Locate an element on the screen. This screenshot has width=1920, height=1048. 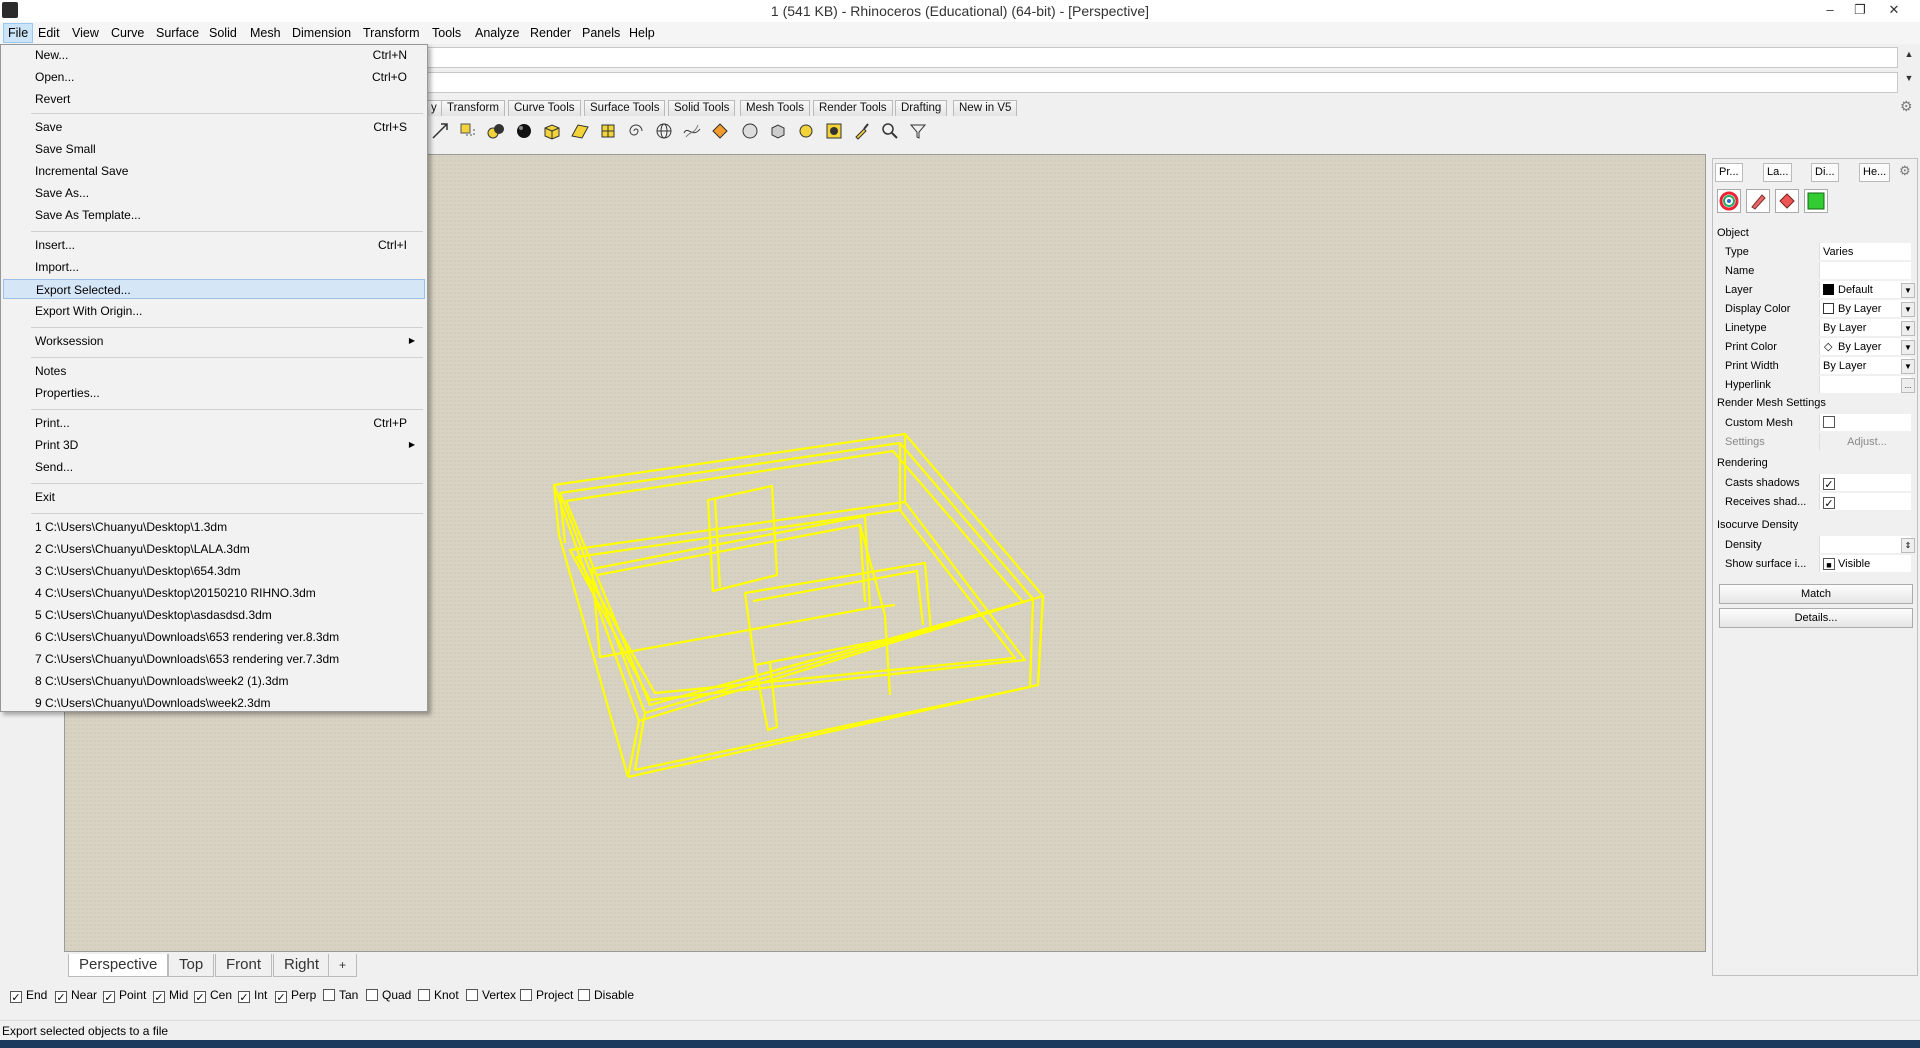
menu-analyze: Analyze is located at coordinates (497, 33).